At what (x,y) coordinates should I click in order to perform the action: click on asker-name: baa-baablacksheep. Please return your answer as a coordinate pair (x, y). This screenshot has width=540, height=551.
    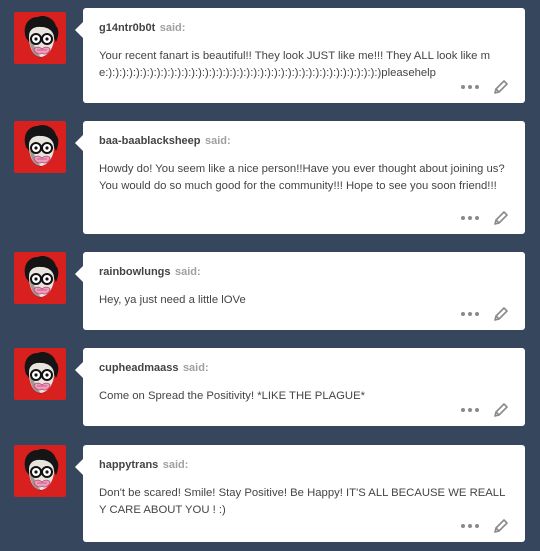
    Looking at the image, I should click on (150, 141).